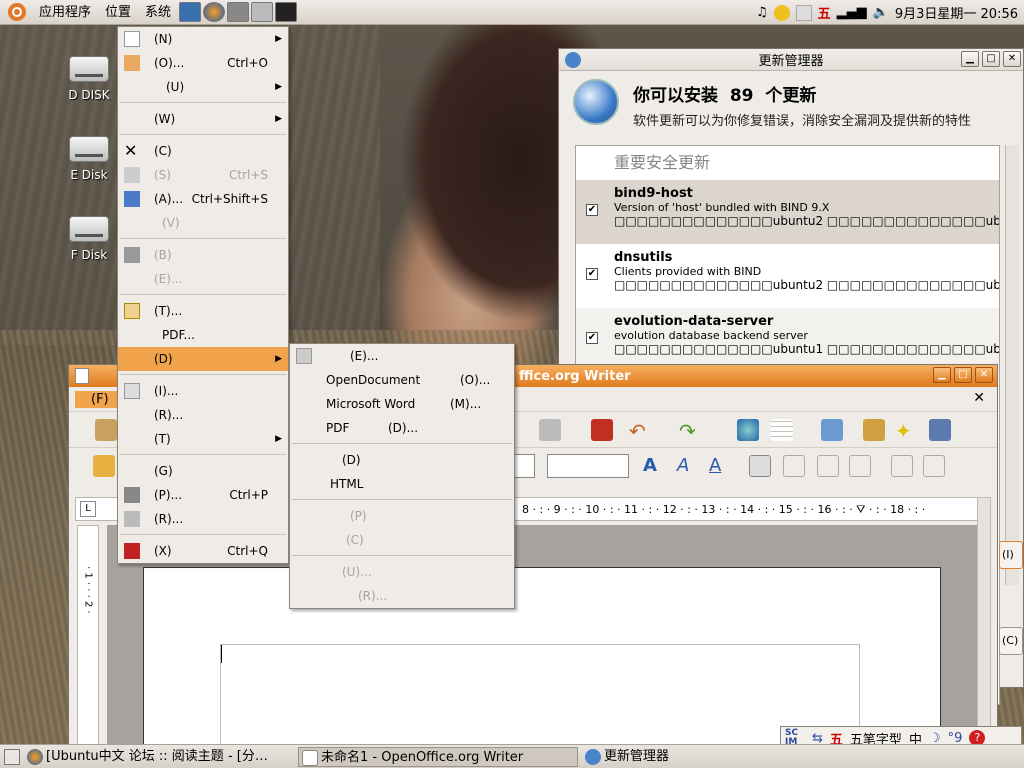 The image size is (1024, 768). I want to click on install-button: (I), so click(1011, 555).